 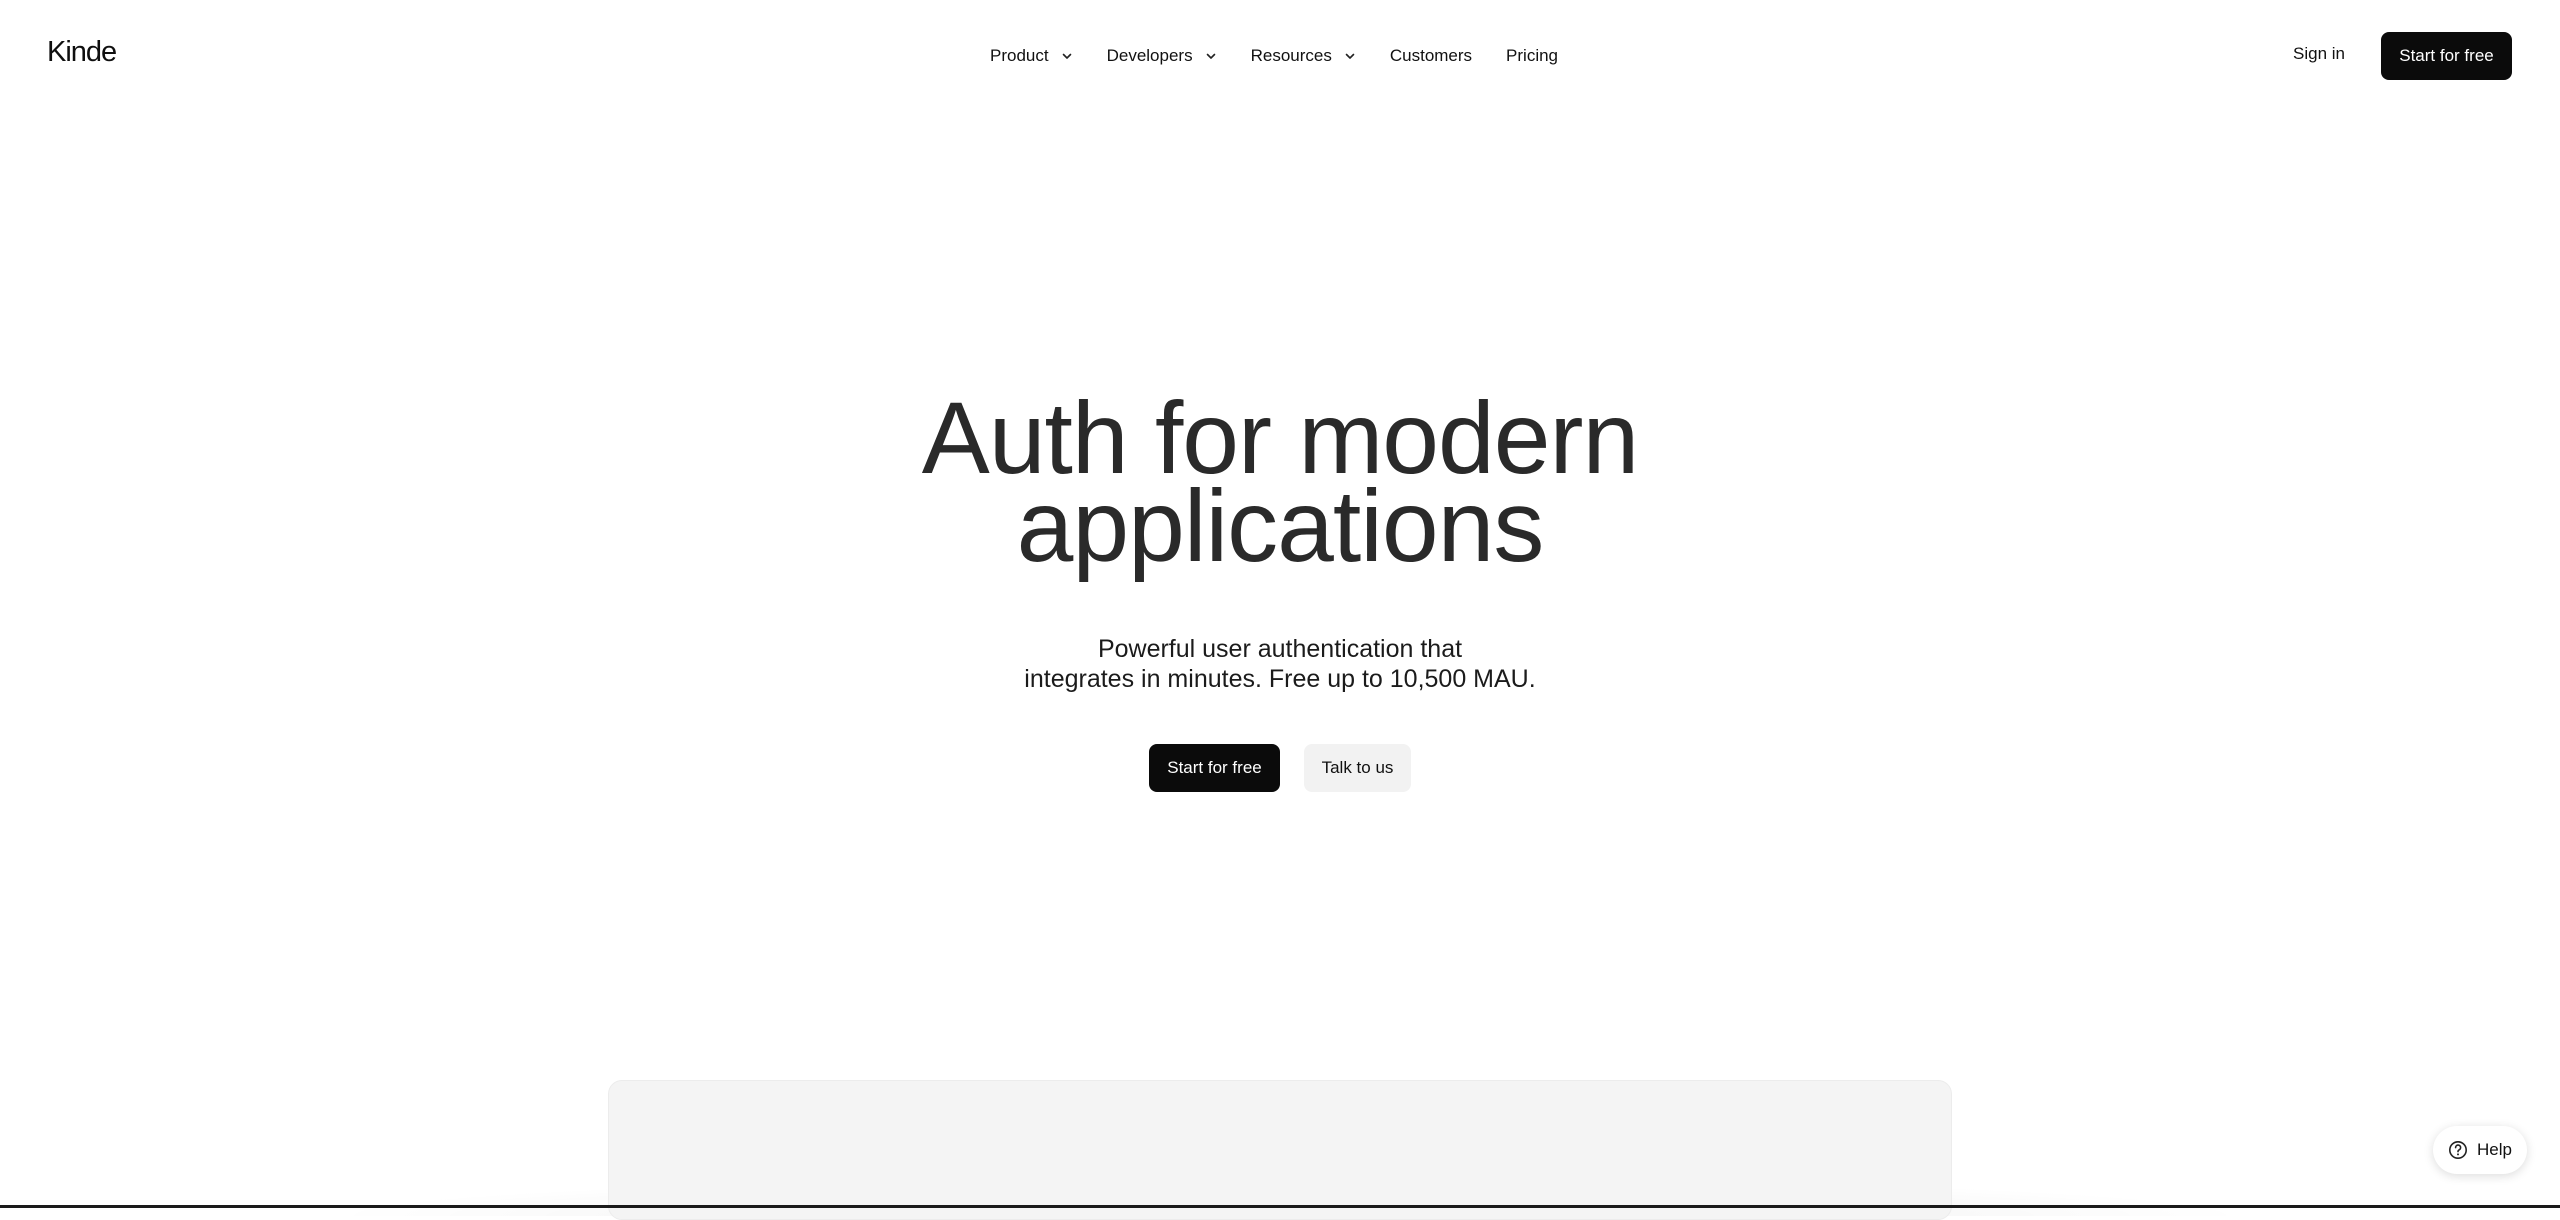 I want to click on question-circle-icon, so click(x=2458, y=1150).